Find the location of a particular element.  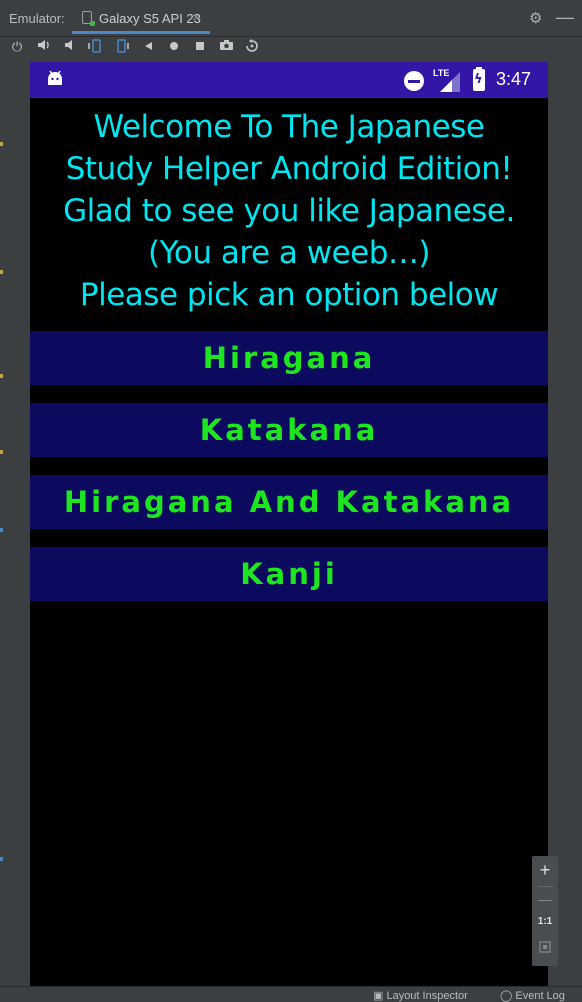

volume-up-icon is located at coordinates (44, 48).